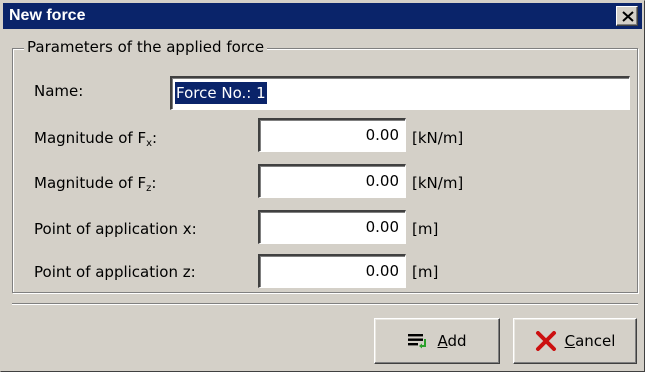 The height and width of the screenshot is (372, 645). Describe the element at coordinates (418, 341) in the screenshot. I see `add-list-icon` at that location.